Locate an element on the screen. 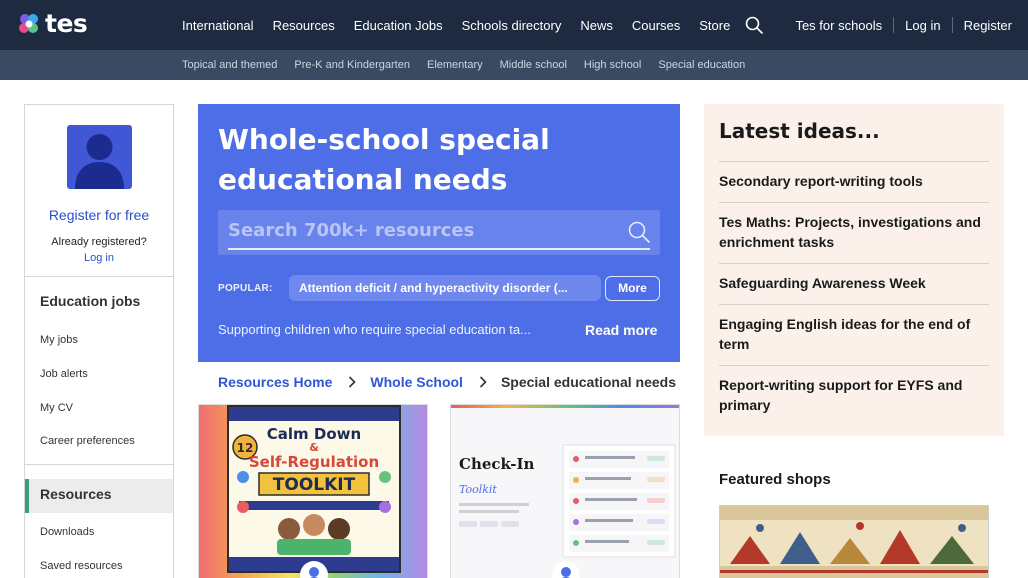 The image size is (1028, 578). tes-logo: tes is located at coordinates (52, 23).